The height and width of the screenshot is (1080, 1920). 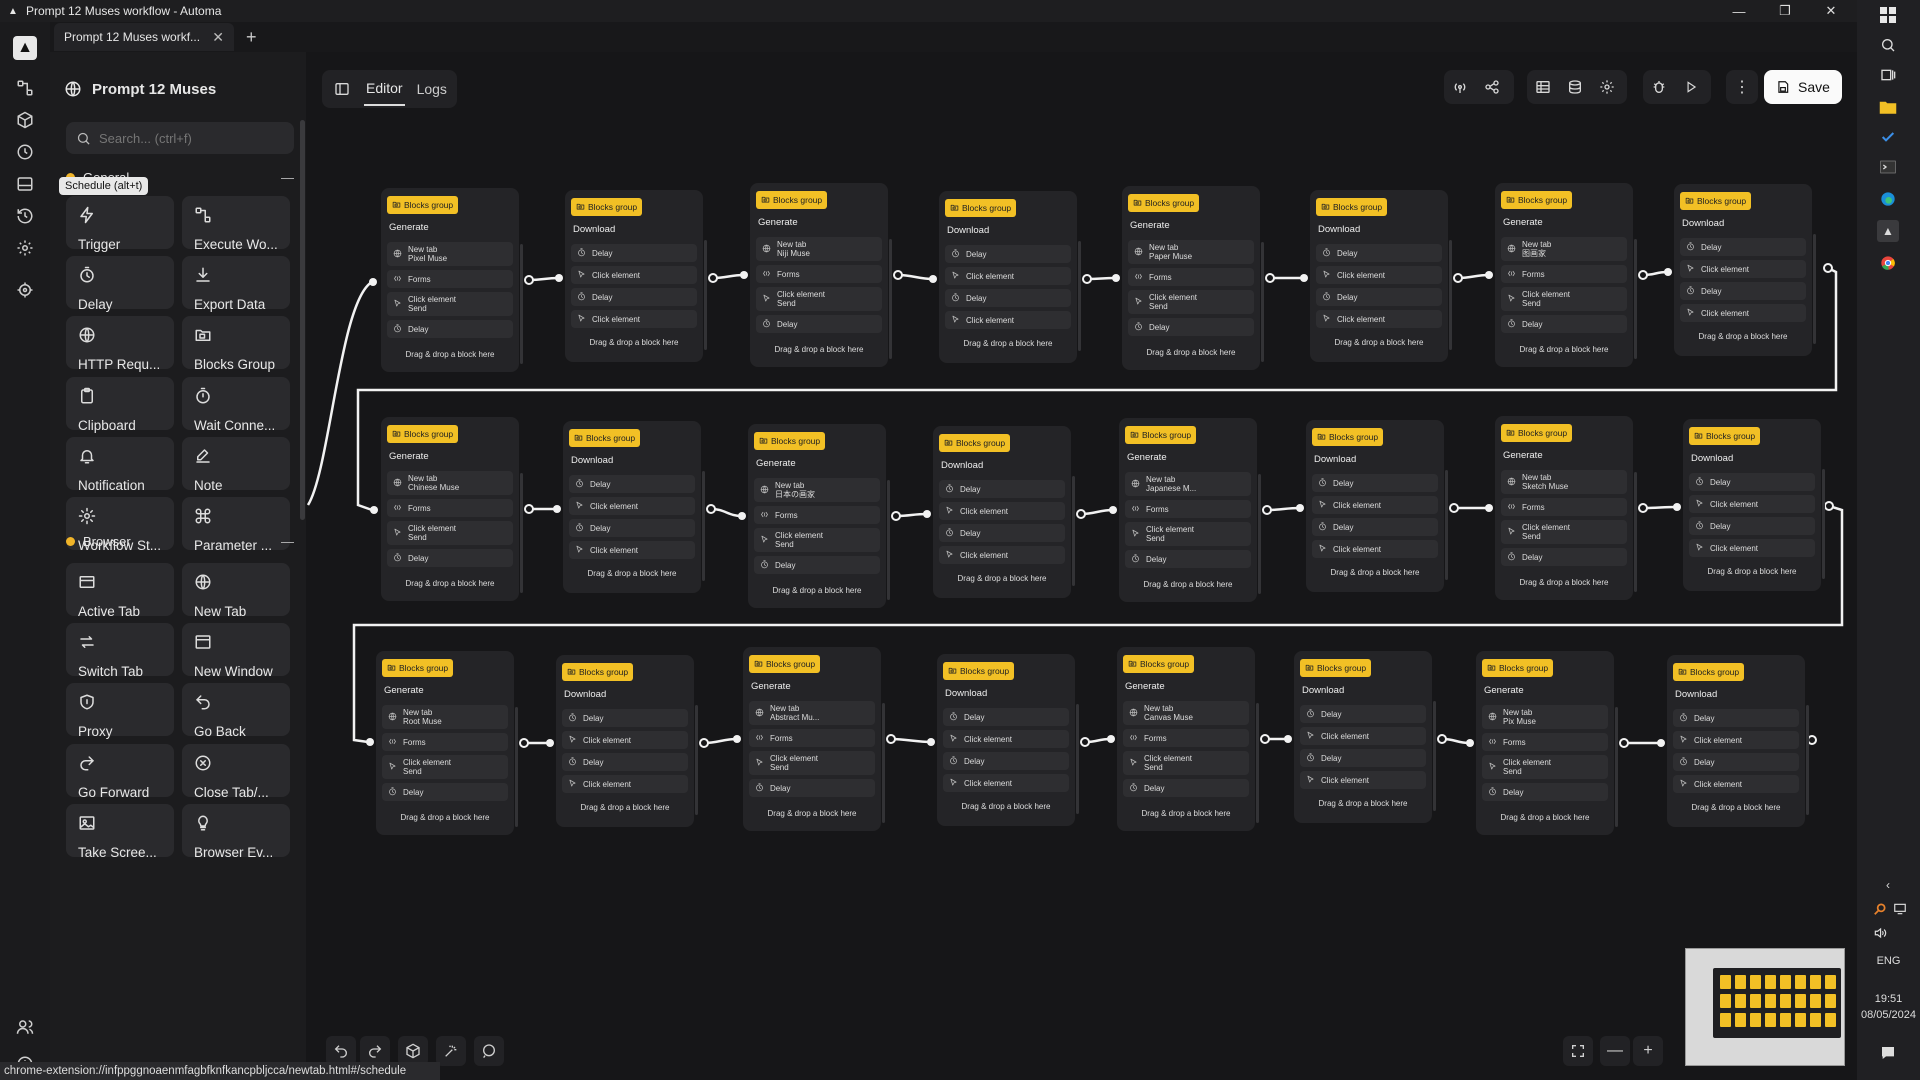 What do you see at coordinates (1578, 1051) in the screenshot?
I see `fullscreen-icon` at bounding box center [1578, 1051].